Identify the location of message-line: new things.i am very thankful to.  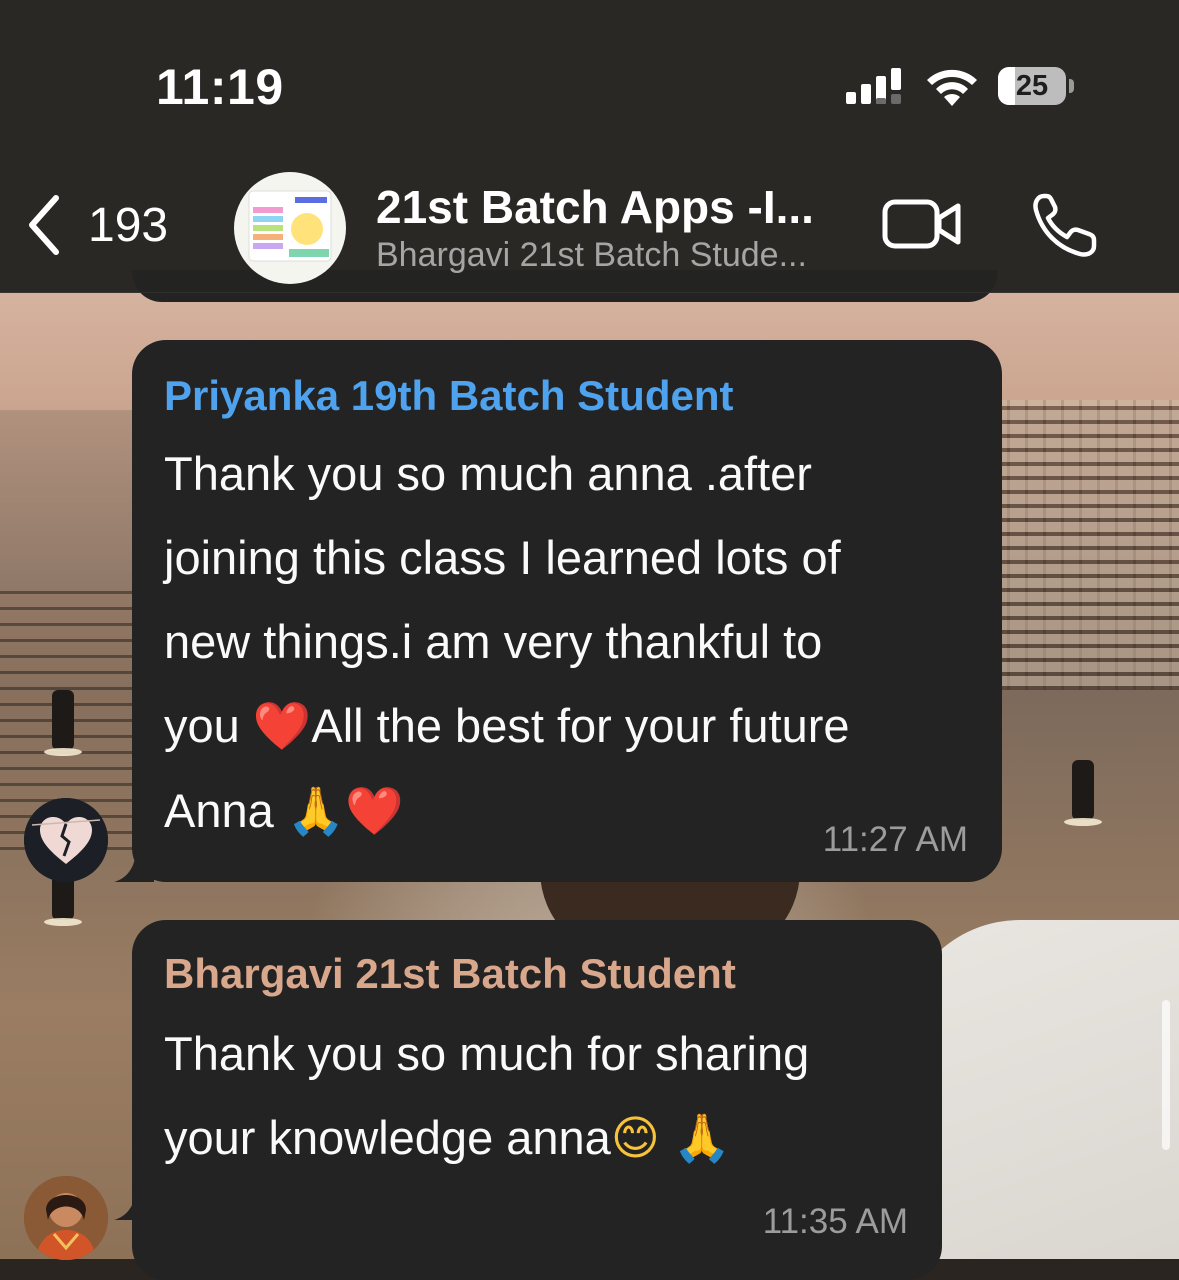
(493, 641).